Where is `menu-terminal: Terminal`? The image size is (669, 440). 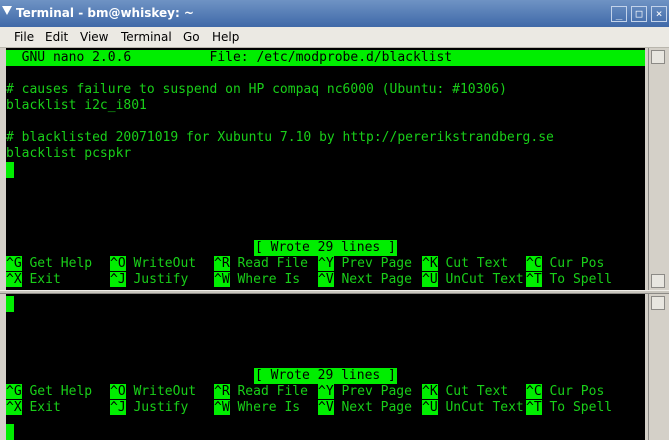 menu-terminal: Terminal is located at coordinates (146, 37).